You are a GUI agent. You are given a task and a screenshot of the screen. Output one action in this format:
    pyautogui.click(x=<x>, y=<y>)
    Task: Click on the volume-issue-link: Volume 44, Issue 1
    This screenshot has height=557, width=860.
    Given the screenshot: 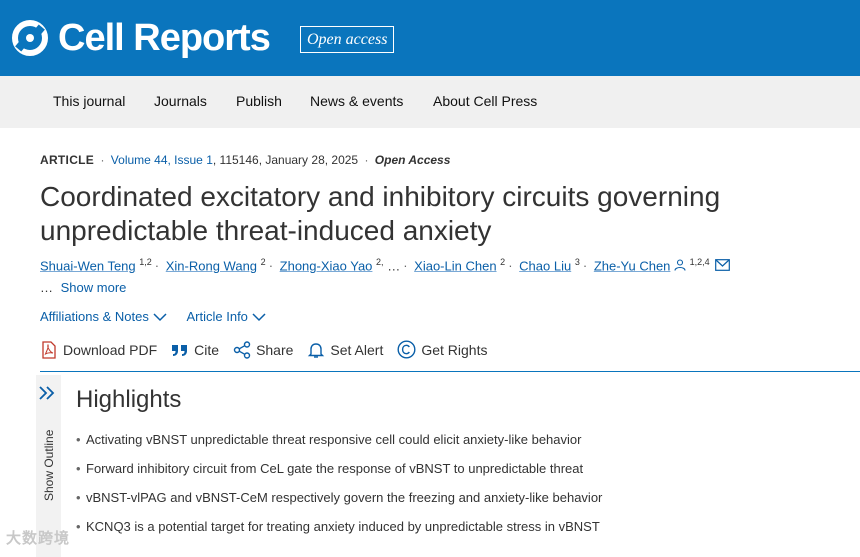 What is the action you would take?
    pyautogui.click(x=162, y=160)
    